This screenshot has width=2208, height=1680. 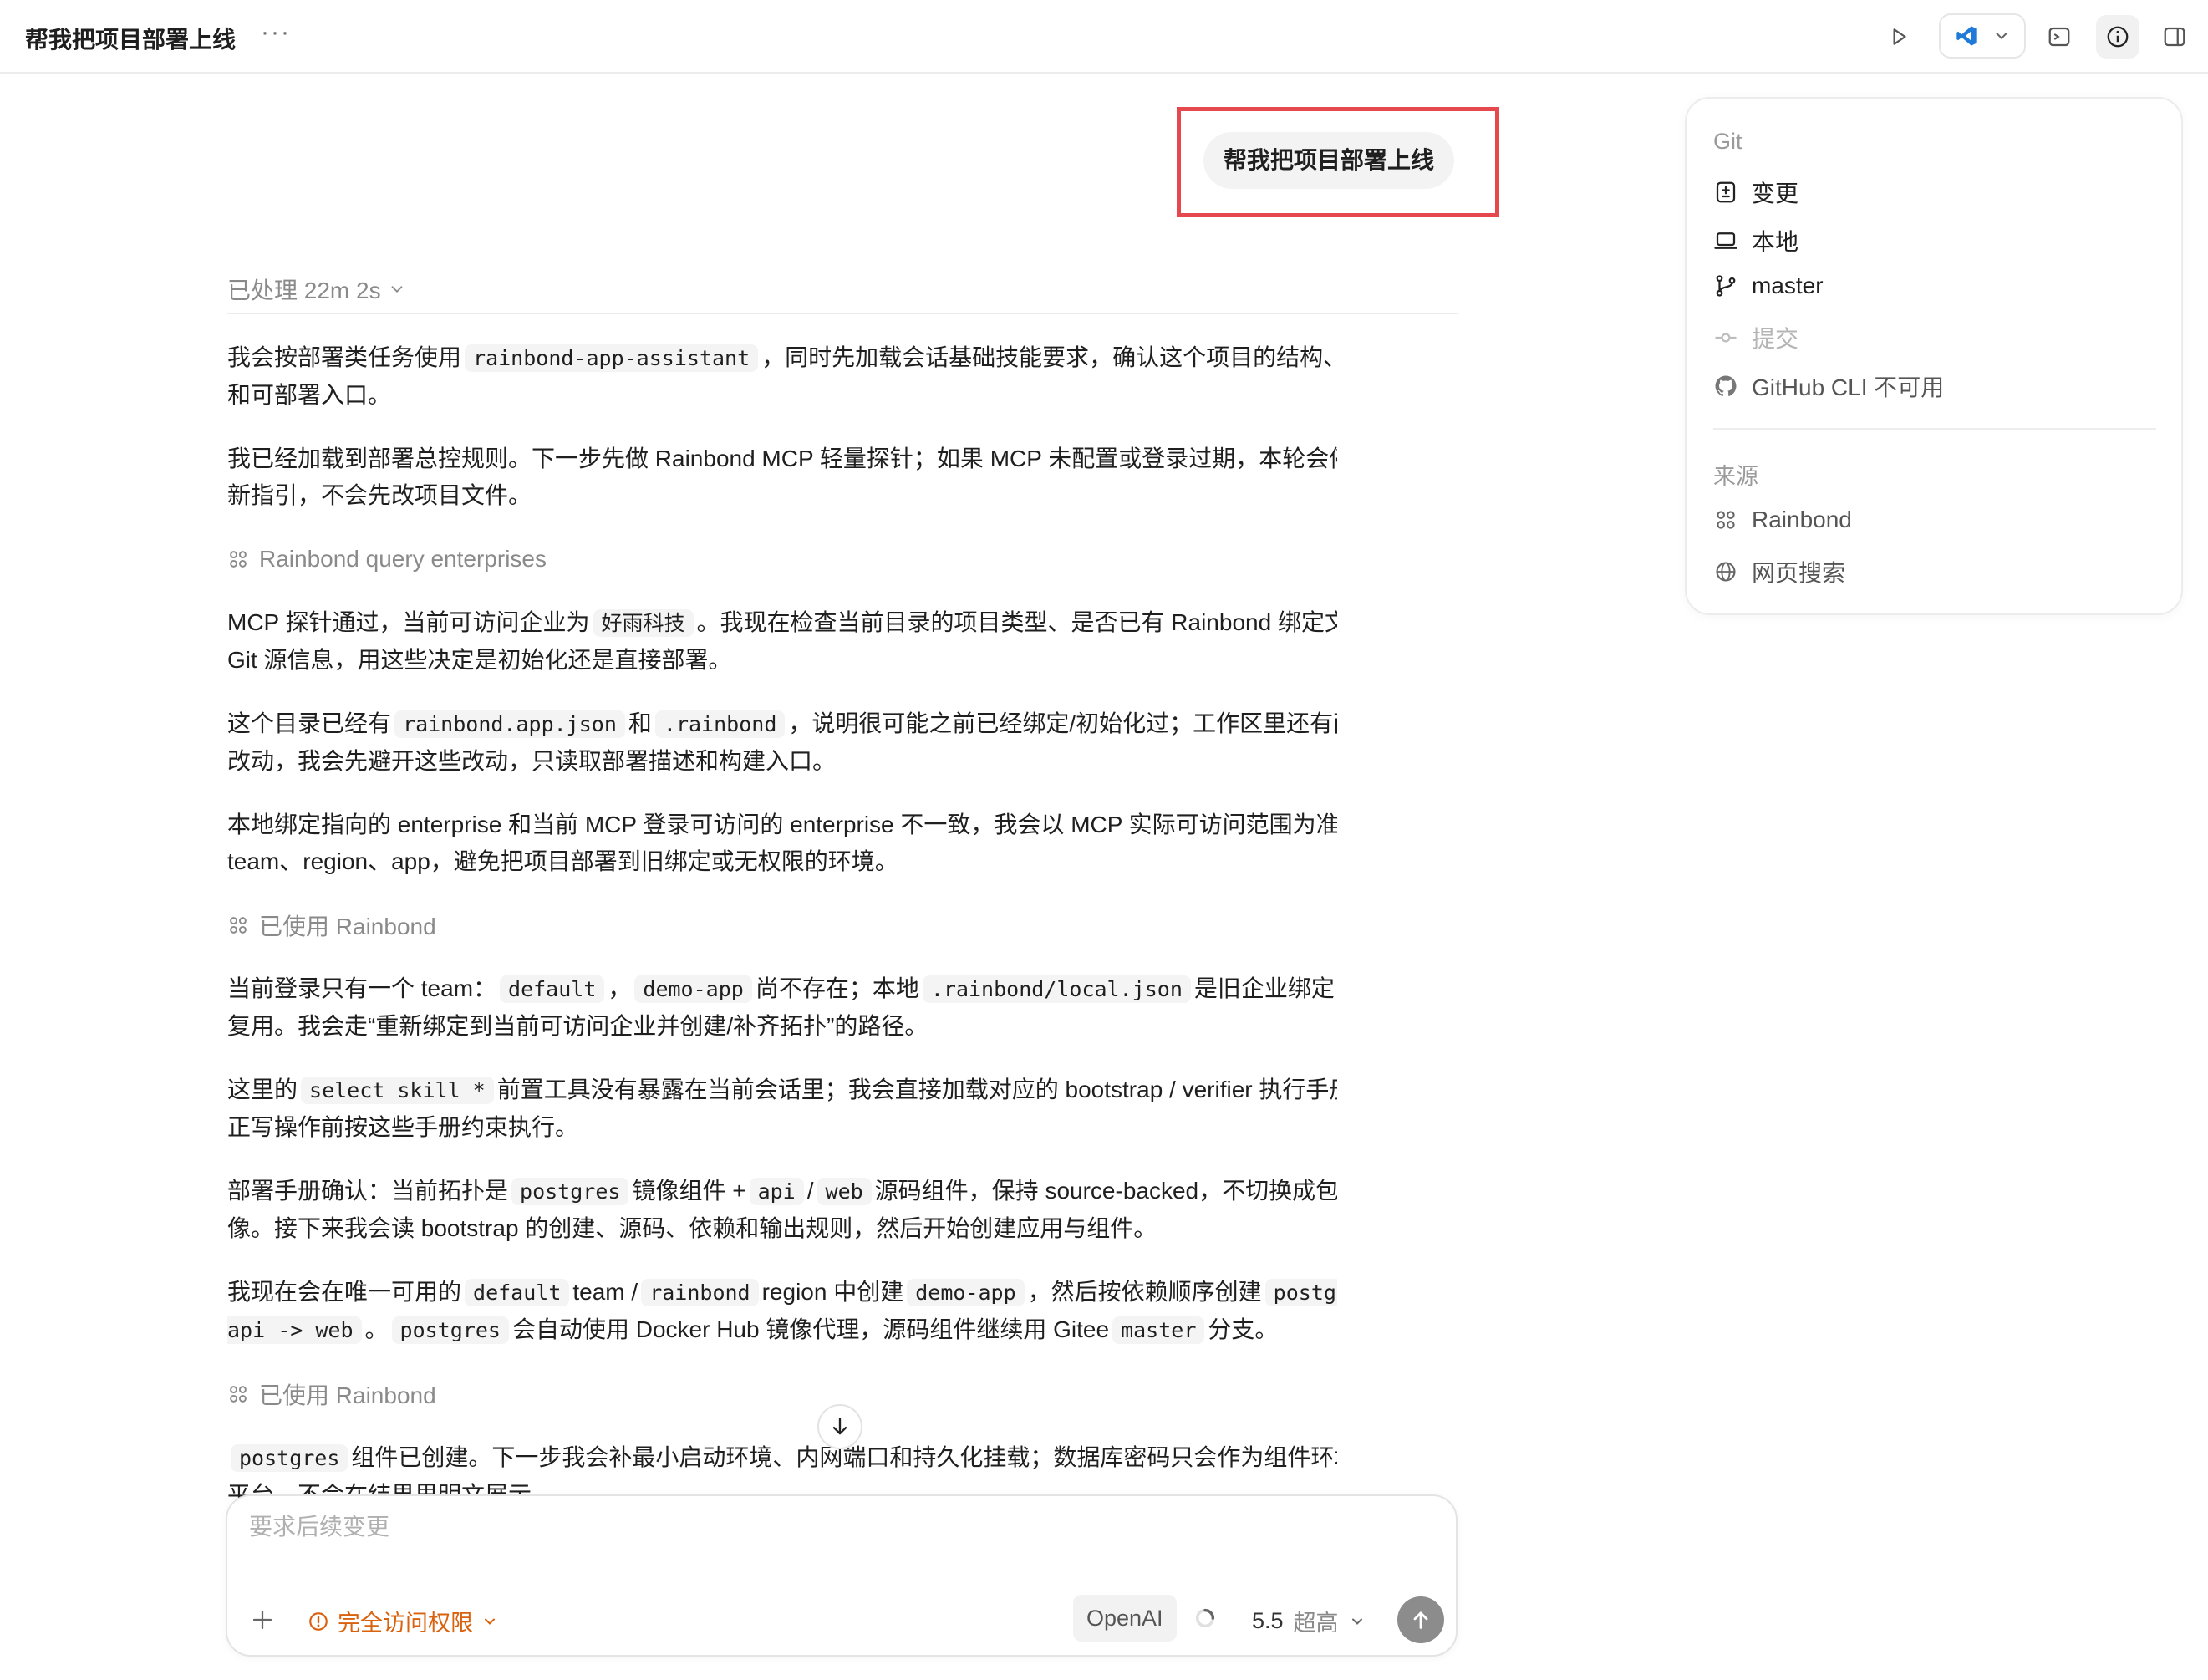 What do you see at coordinates (700, 1292) in the screenshot?
I see `inline-code: rainbond` at bounding box center [700, 1292].